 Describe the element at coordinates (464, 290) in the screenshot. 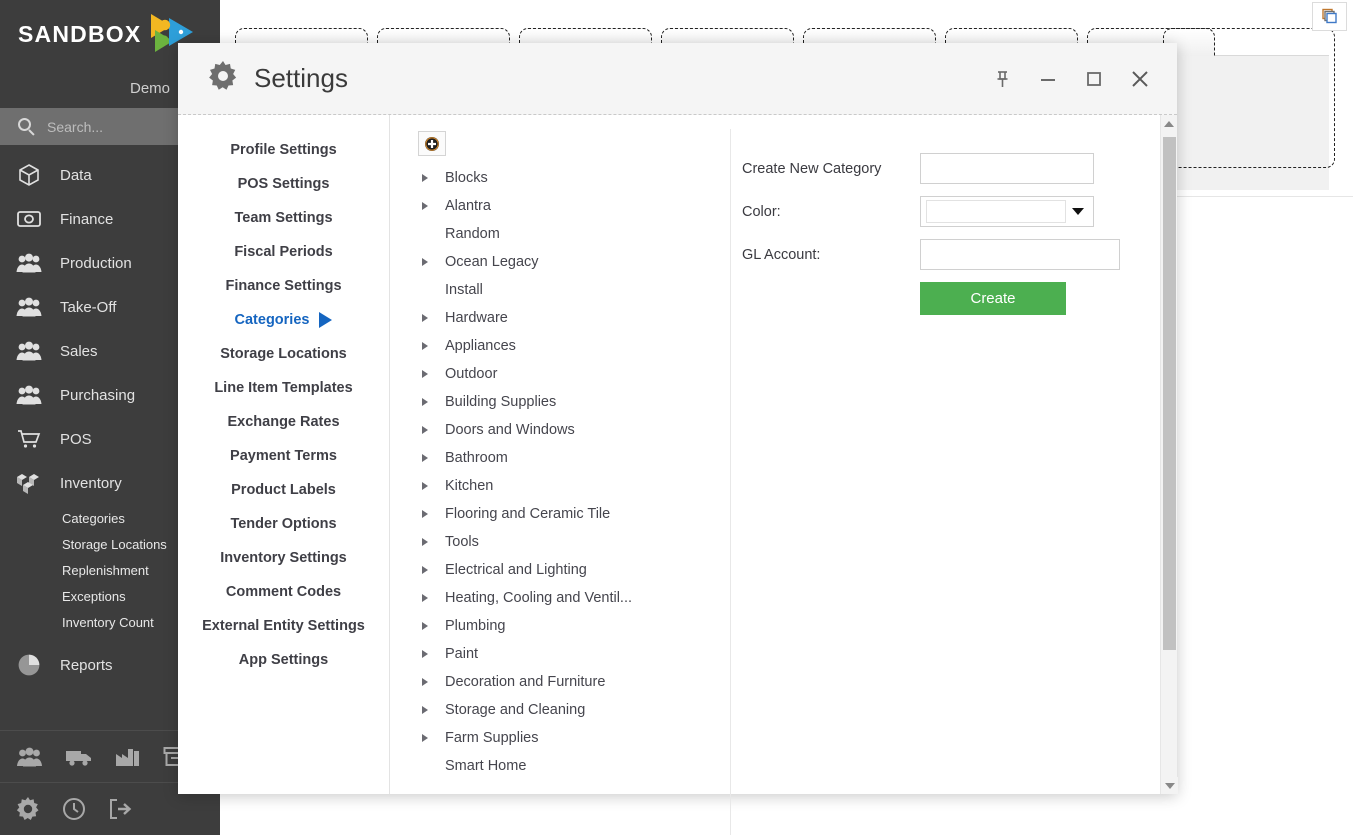

I see `tree-node-label: Install` at that location.